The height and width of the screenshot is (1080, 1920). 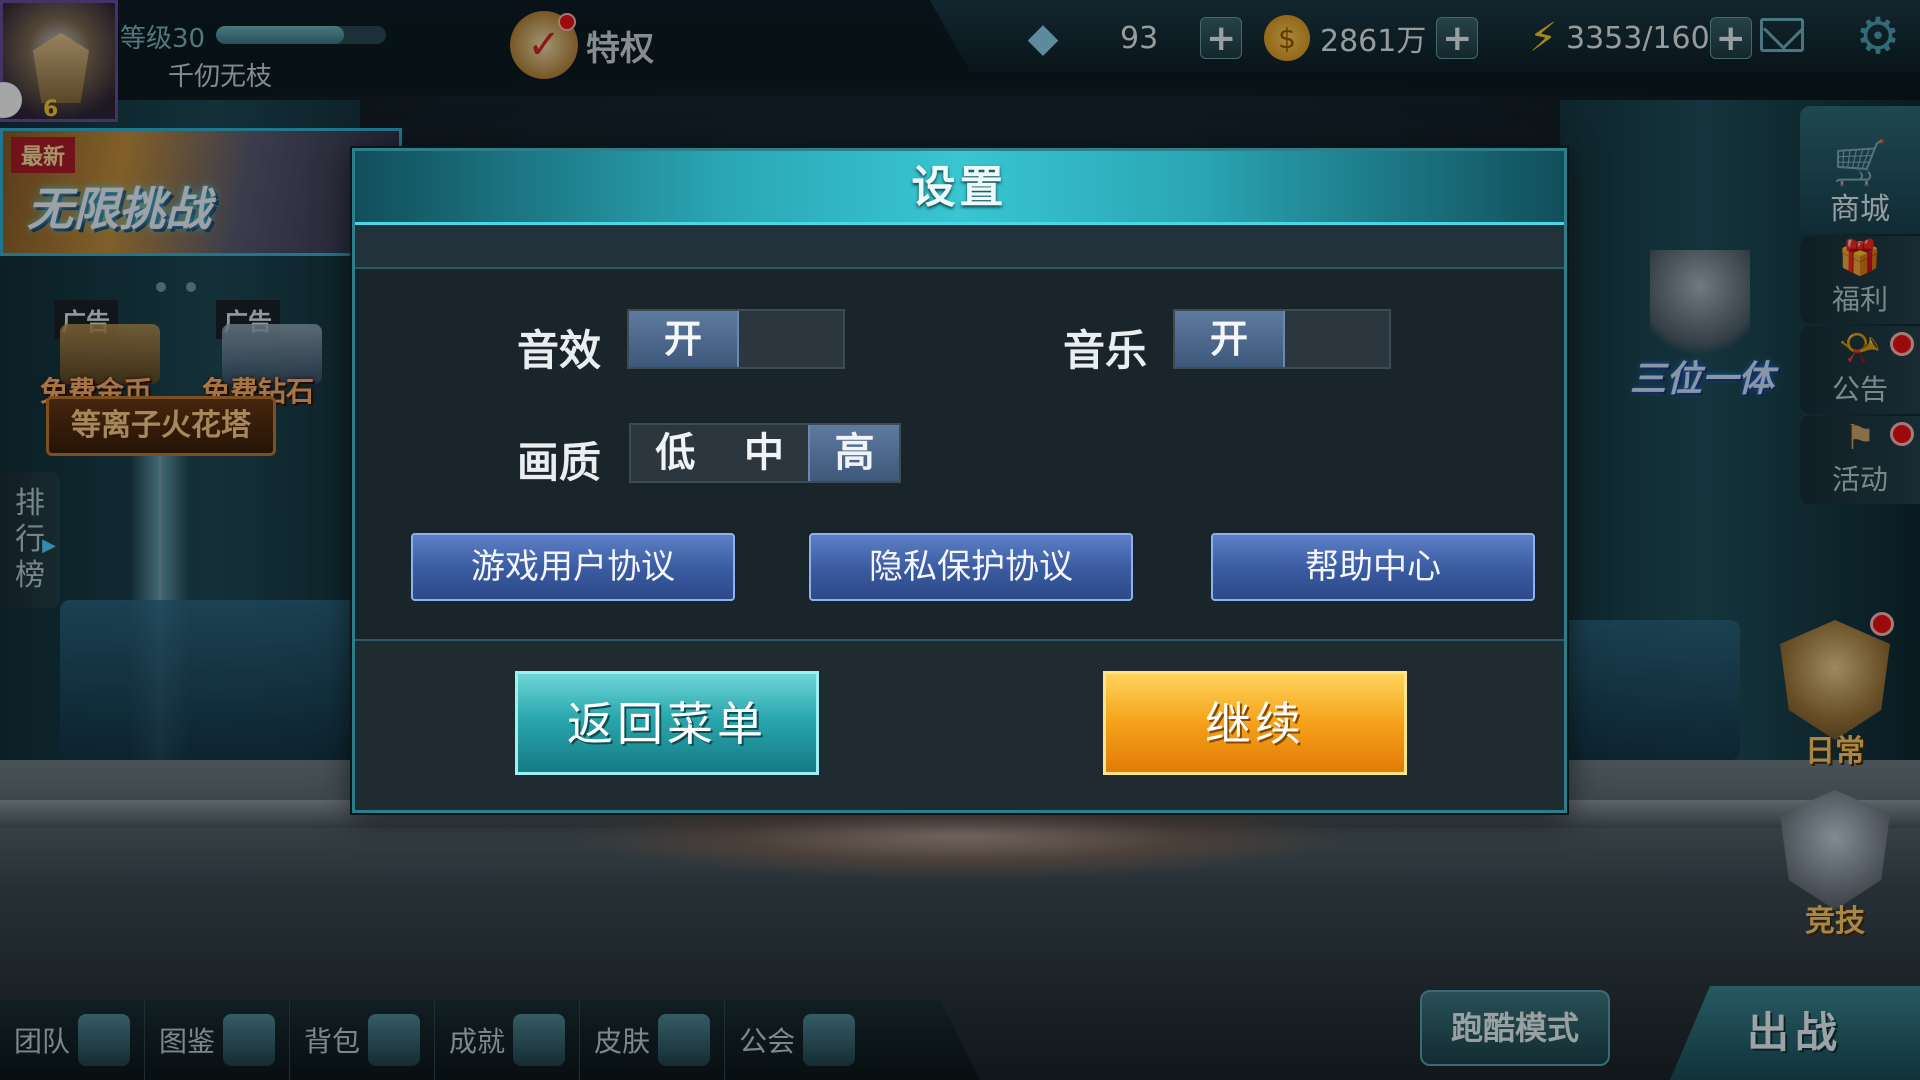 What do you see at coordinates (1373, 567) in the screenshot?
I see `help-center-button: 帮助中心` at bounding box center [1373, 567].